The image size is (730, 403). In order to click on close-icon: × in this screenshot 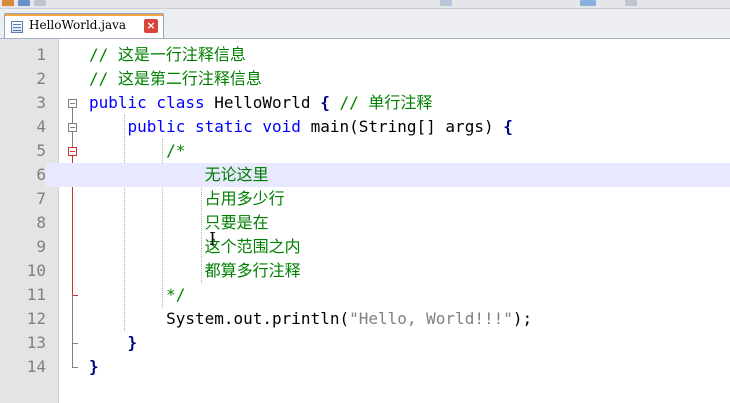, I will do `click(151, 26)`.